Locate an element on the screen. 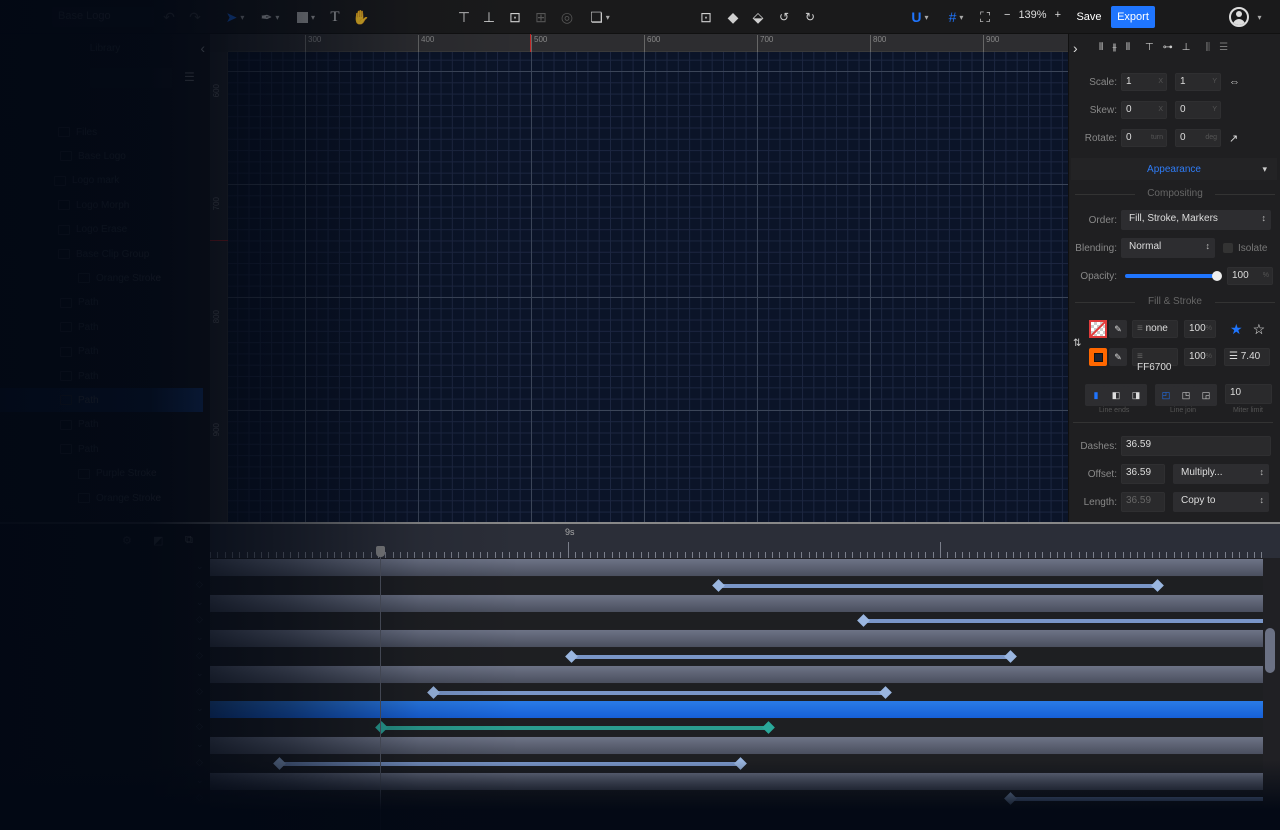 This screenshot has height=830, width=1280. bevel-join-icon: ◲ is located at coordinates (1206, 395).